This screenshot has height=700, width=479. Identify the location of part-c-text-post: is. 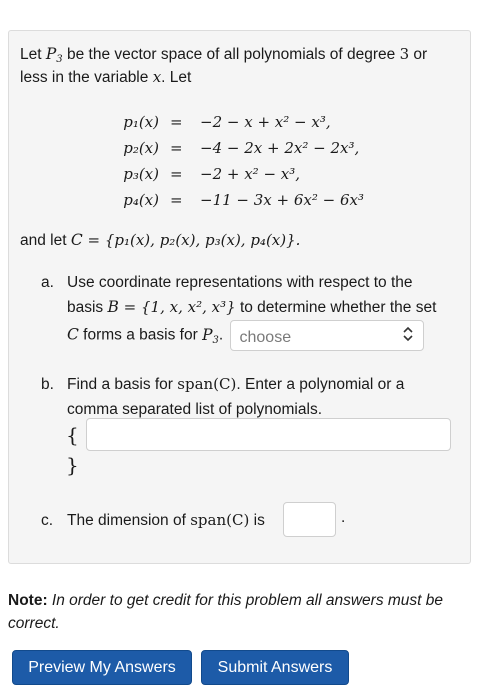
(257, 520).